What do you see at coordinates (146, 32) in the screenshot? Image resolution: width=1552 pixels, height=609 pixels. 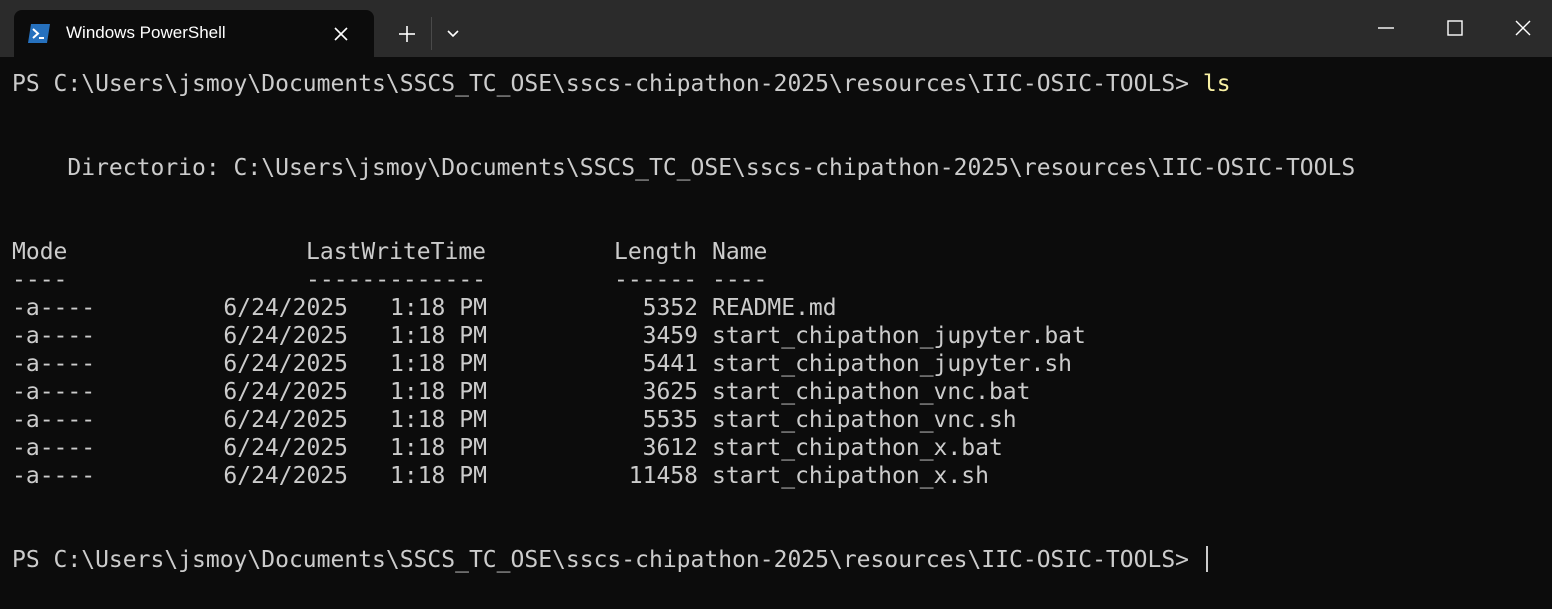 I see `tab-title: Windows PowerShell` at bounding box center [146, 32].